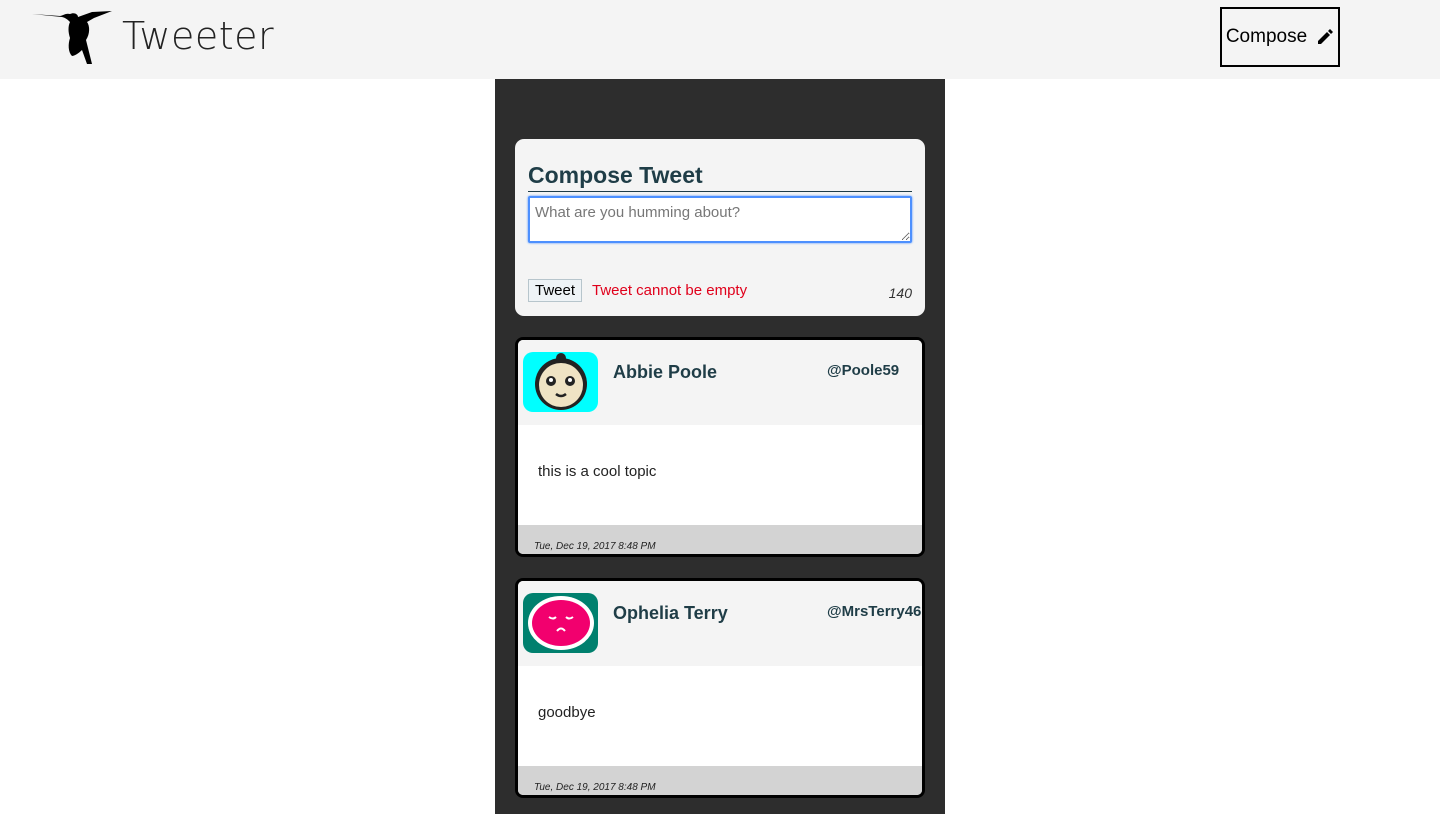  I want to click on blob-face-avatar-icon, so click(560, 623).